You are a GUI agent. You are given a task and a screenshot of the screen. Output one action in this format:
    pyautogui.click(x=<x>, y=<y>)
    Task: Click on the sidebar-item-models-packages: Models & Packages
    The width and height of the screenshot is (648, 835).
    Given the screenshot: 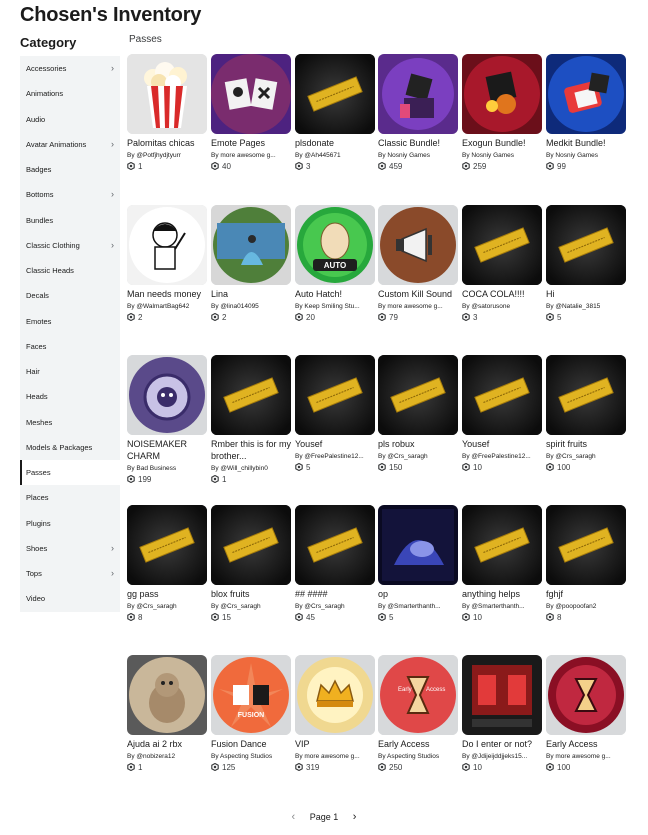 What is the action you would take?
    pyautogui.click(x=70, y=447)
    